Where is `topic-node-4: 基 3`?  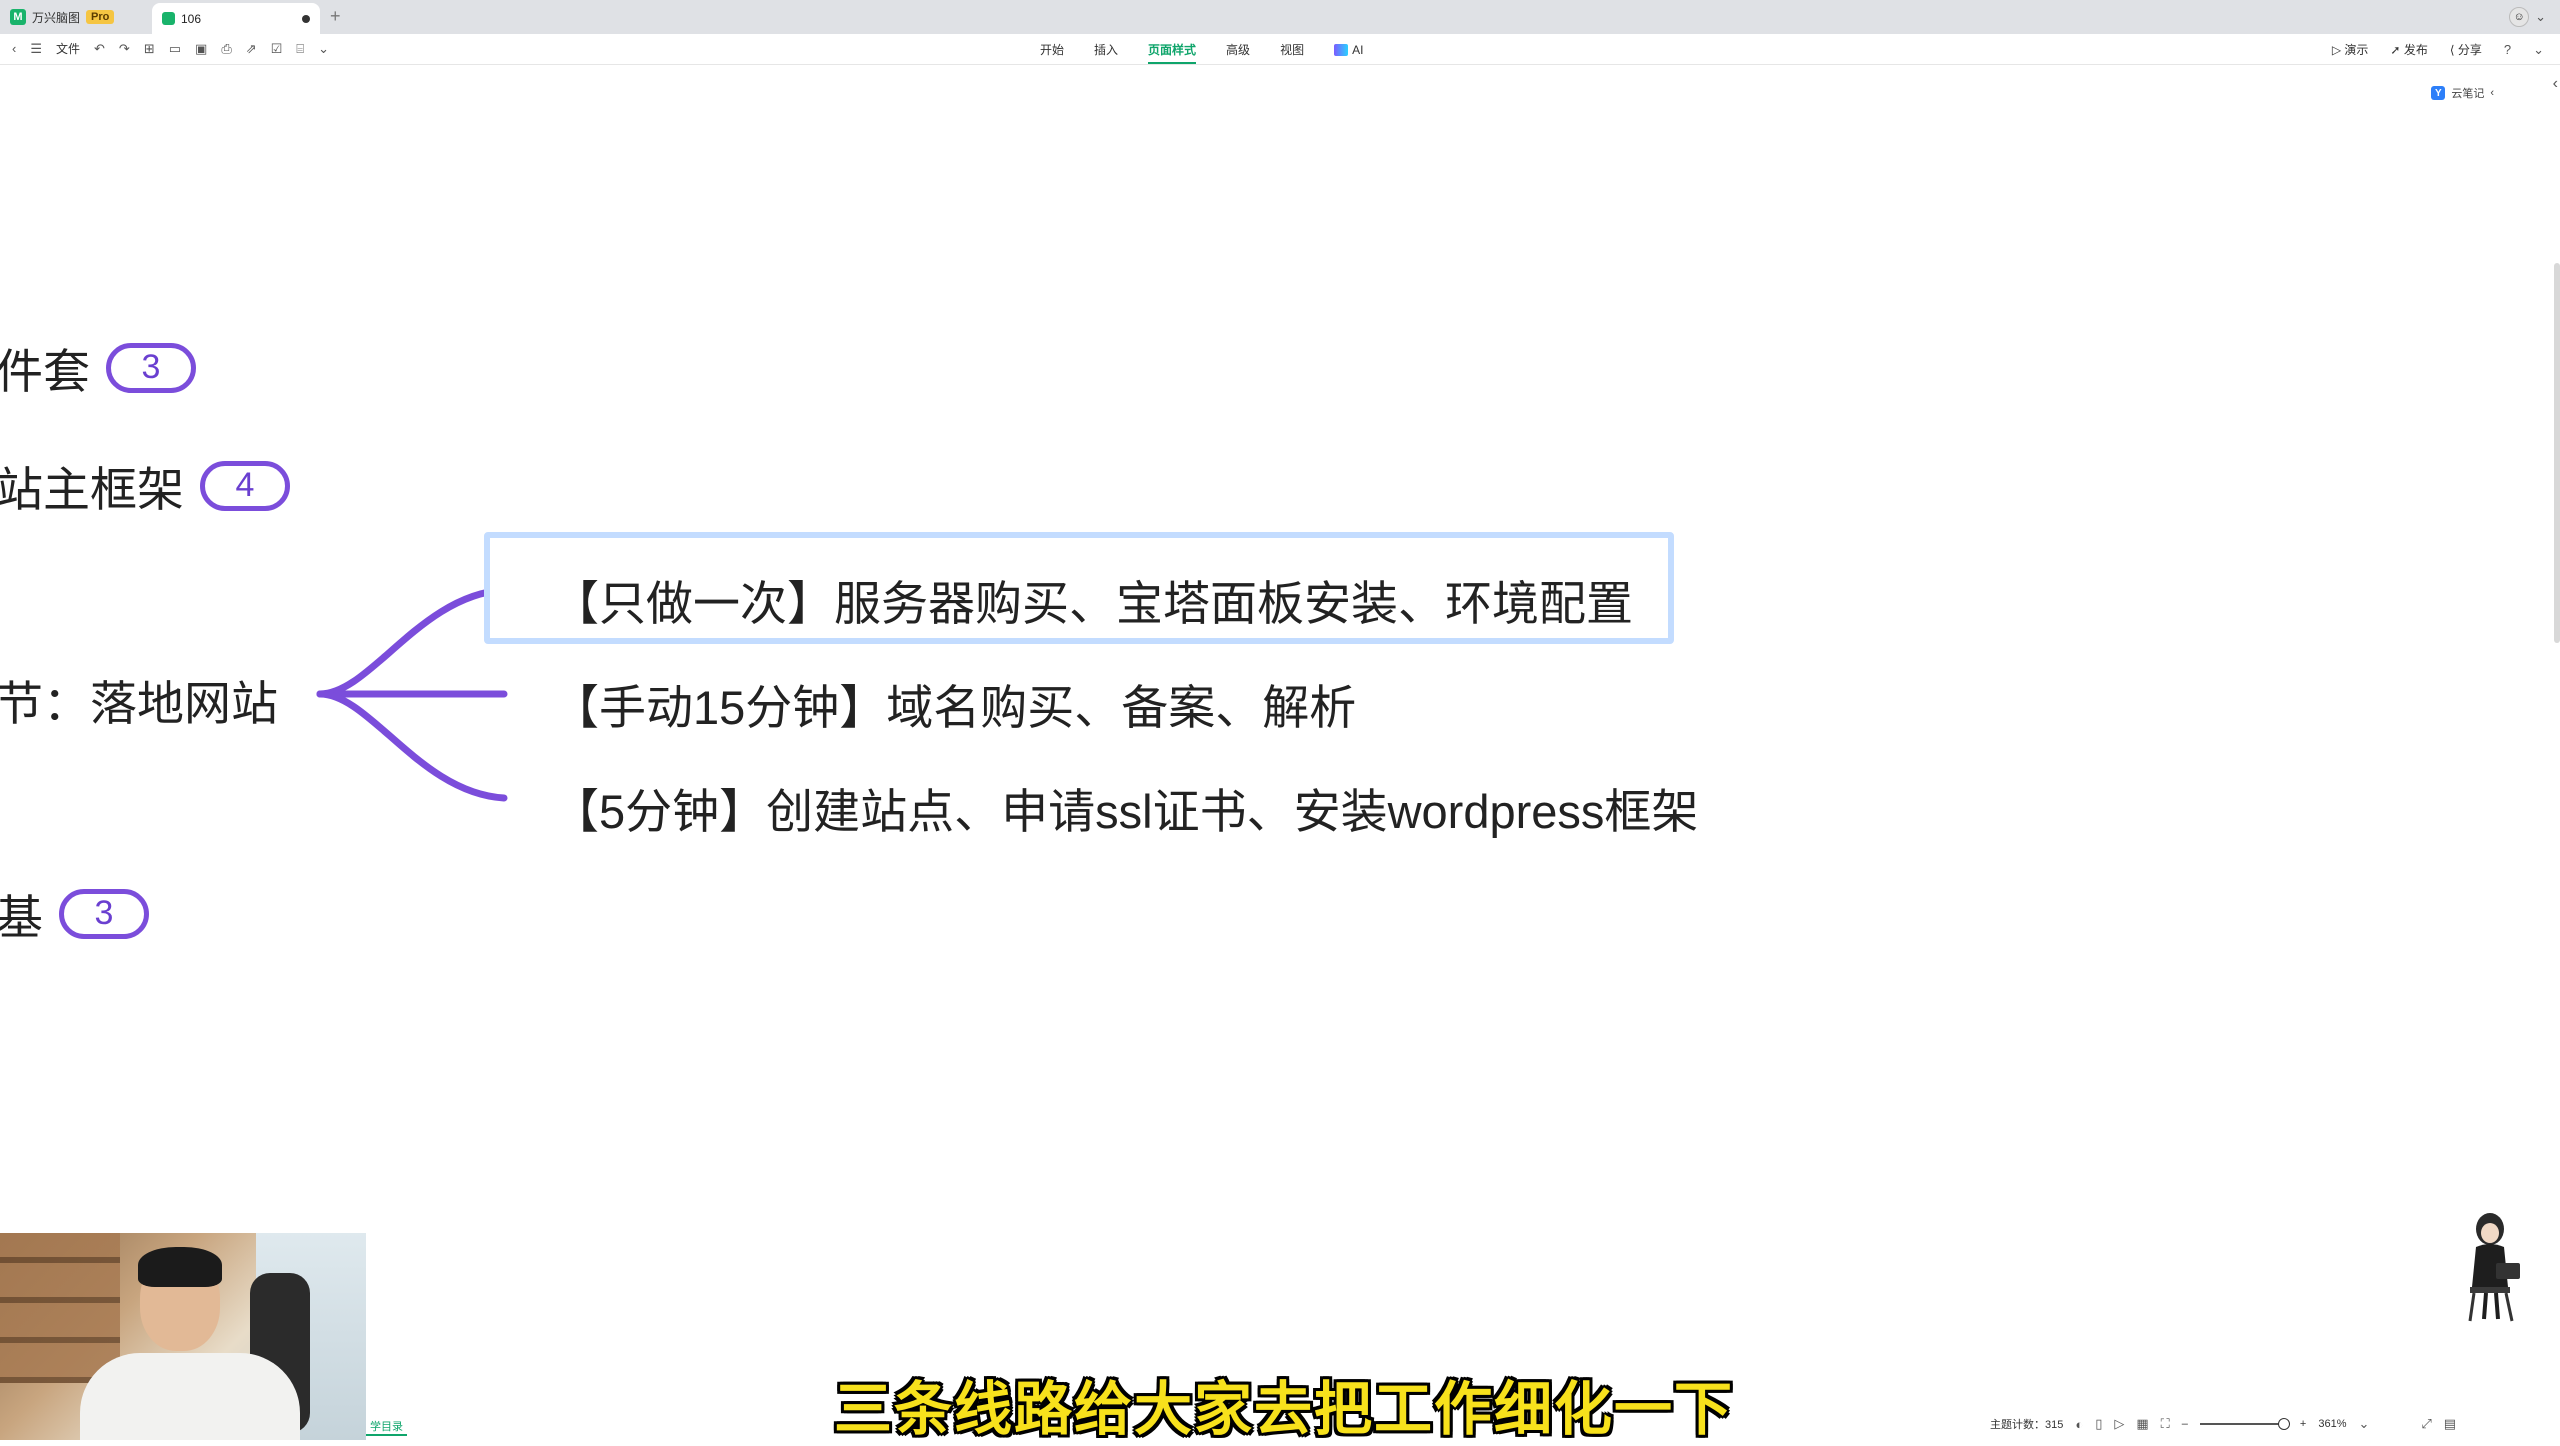
topic-node-4: 基 3 is located at coordinates (74, 913).